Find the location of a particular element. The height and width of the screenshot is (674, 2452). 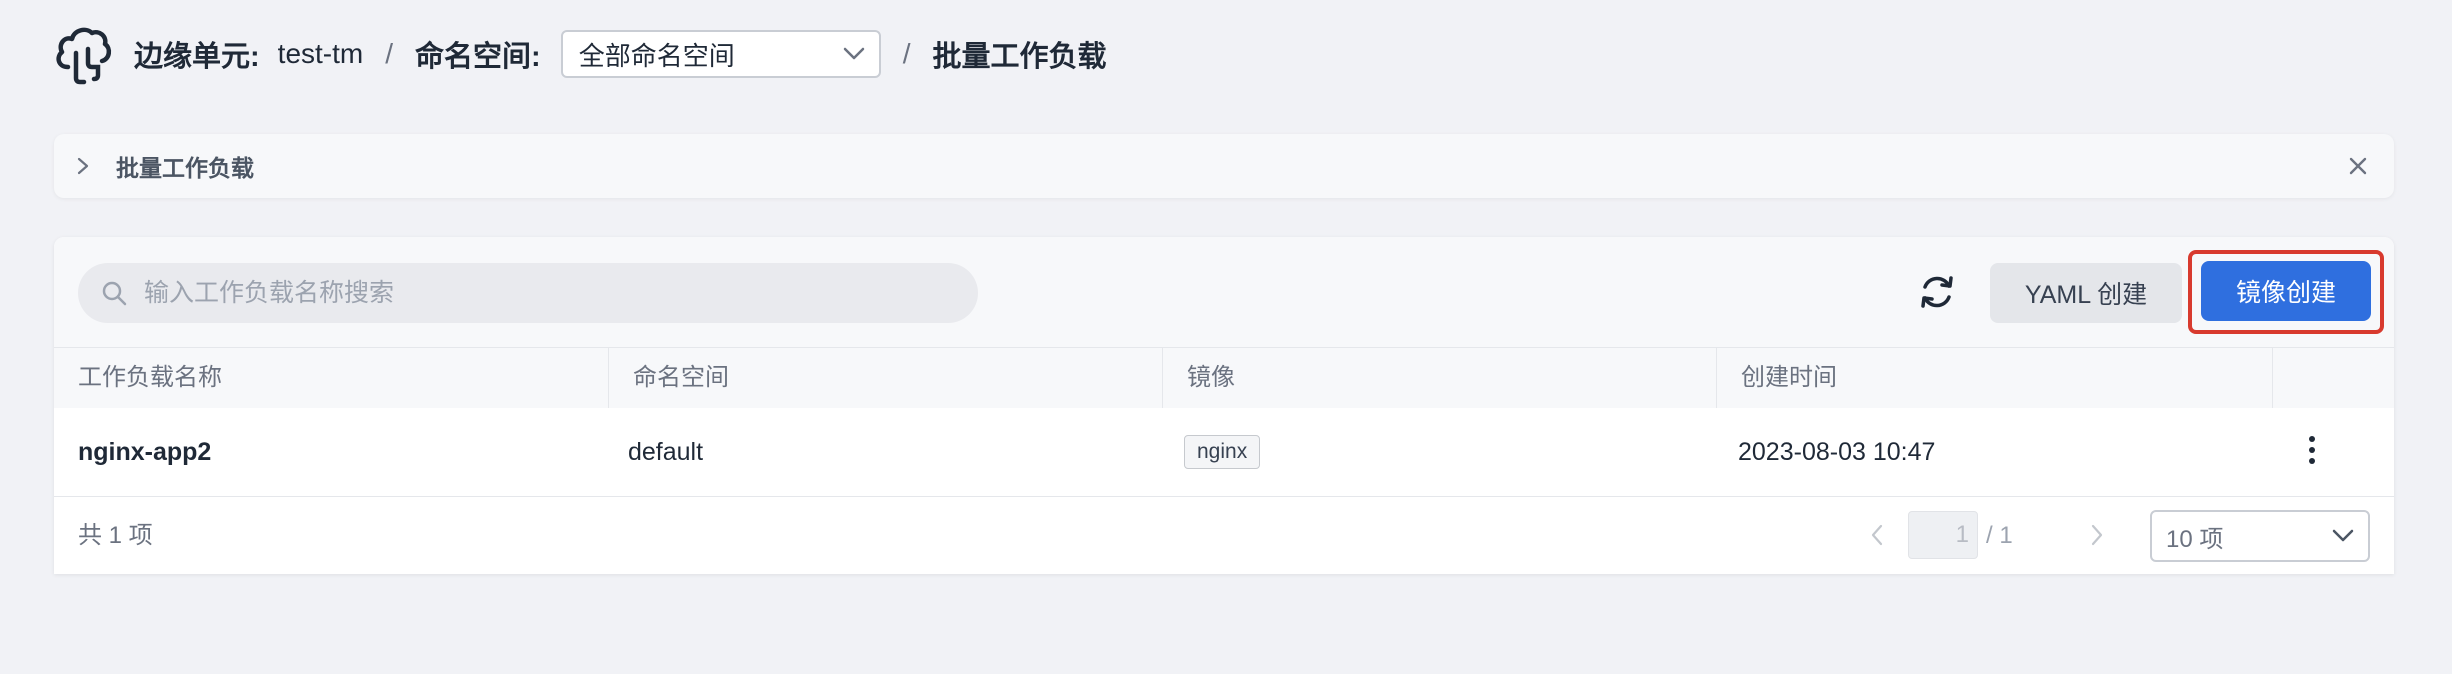

image-tag: nginx is located at coordinates (1222, 452).